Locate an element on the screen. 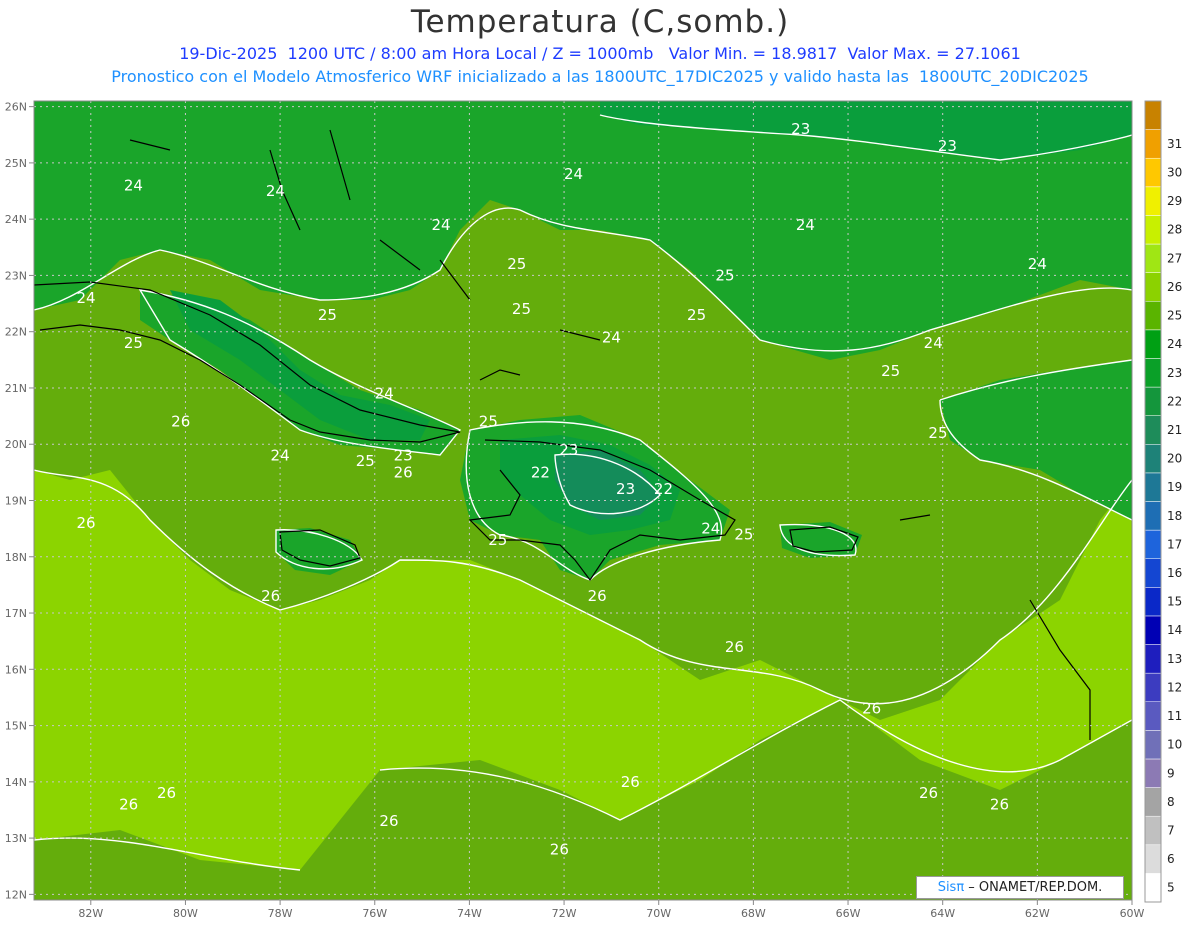  colorbar-label: 5 is located at coordinates (1171, 888).